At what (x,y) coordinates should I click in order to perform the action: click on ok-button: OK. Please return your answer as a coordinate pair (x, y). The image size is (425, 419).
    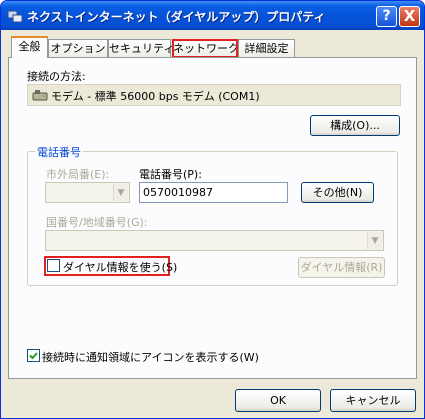
    Looking at the image, I should click on (278, 400).